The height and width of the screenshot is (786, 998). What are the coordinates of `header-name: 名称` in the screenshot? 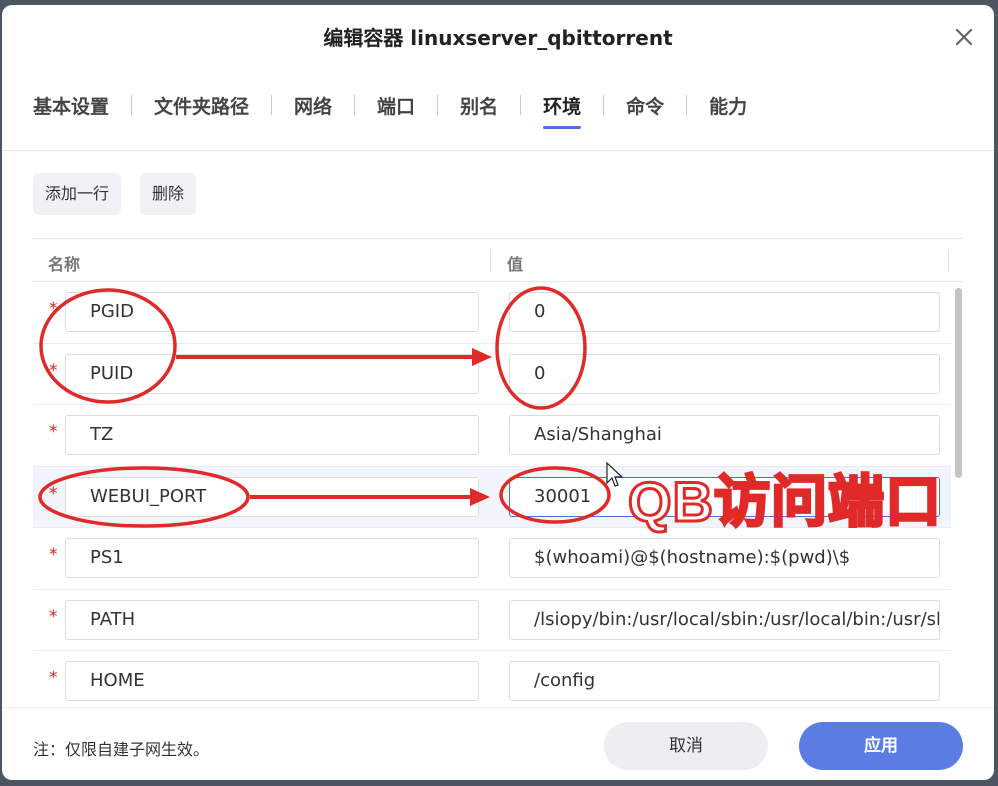 It's located at (64, 264).